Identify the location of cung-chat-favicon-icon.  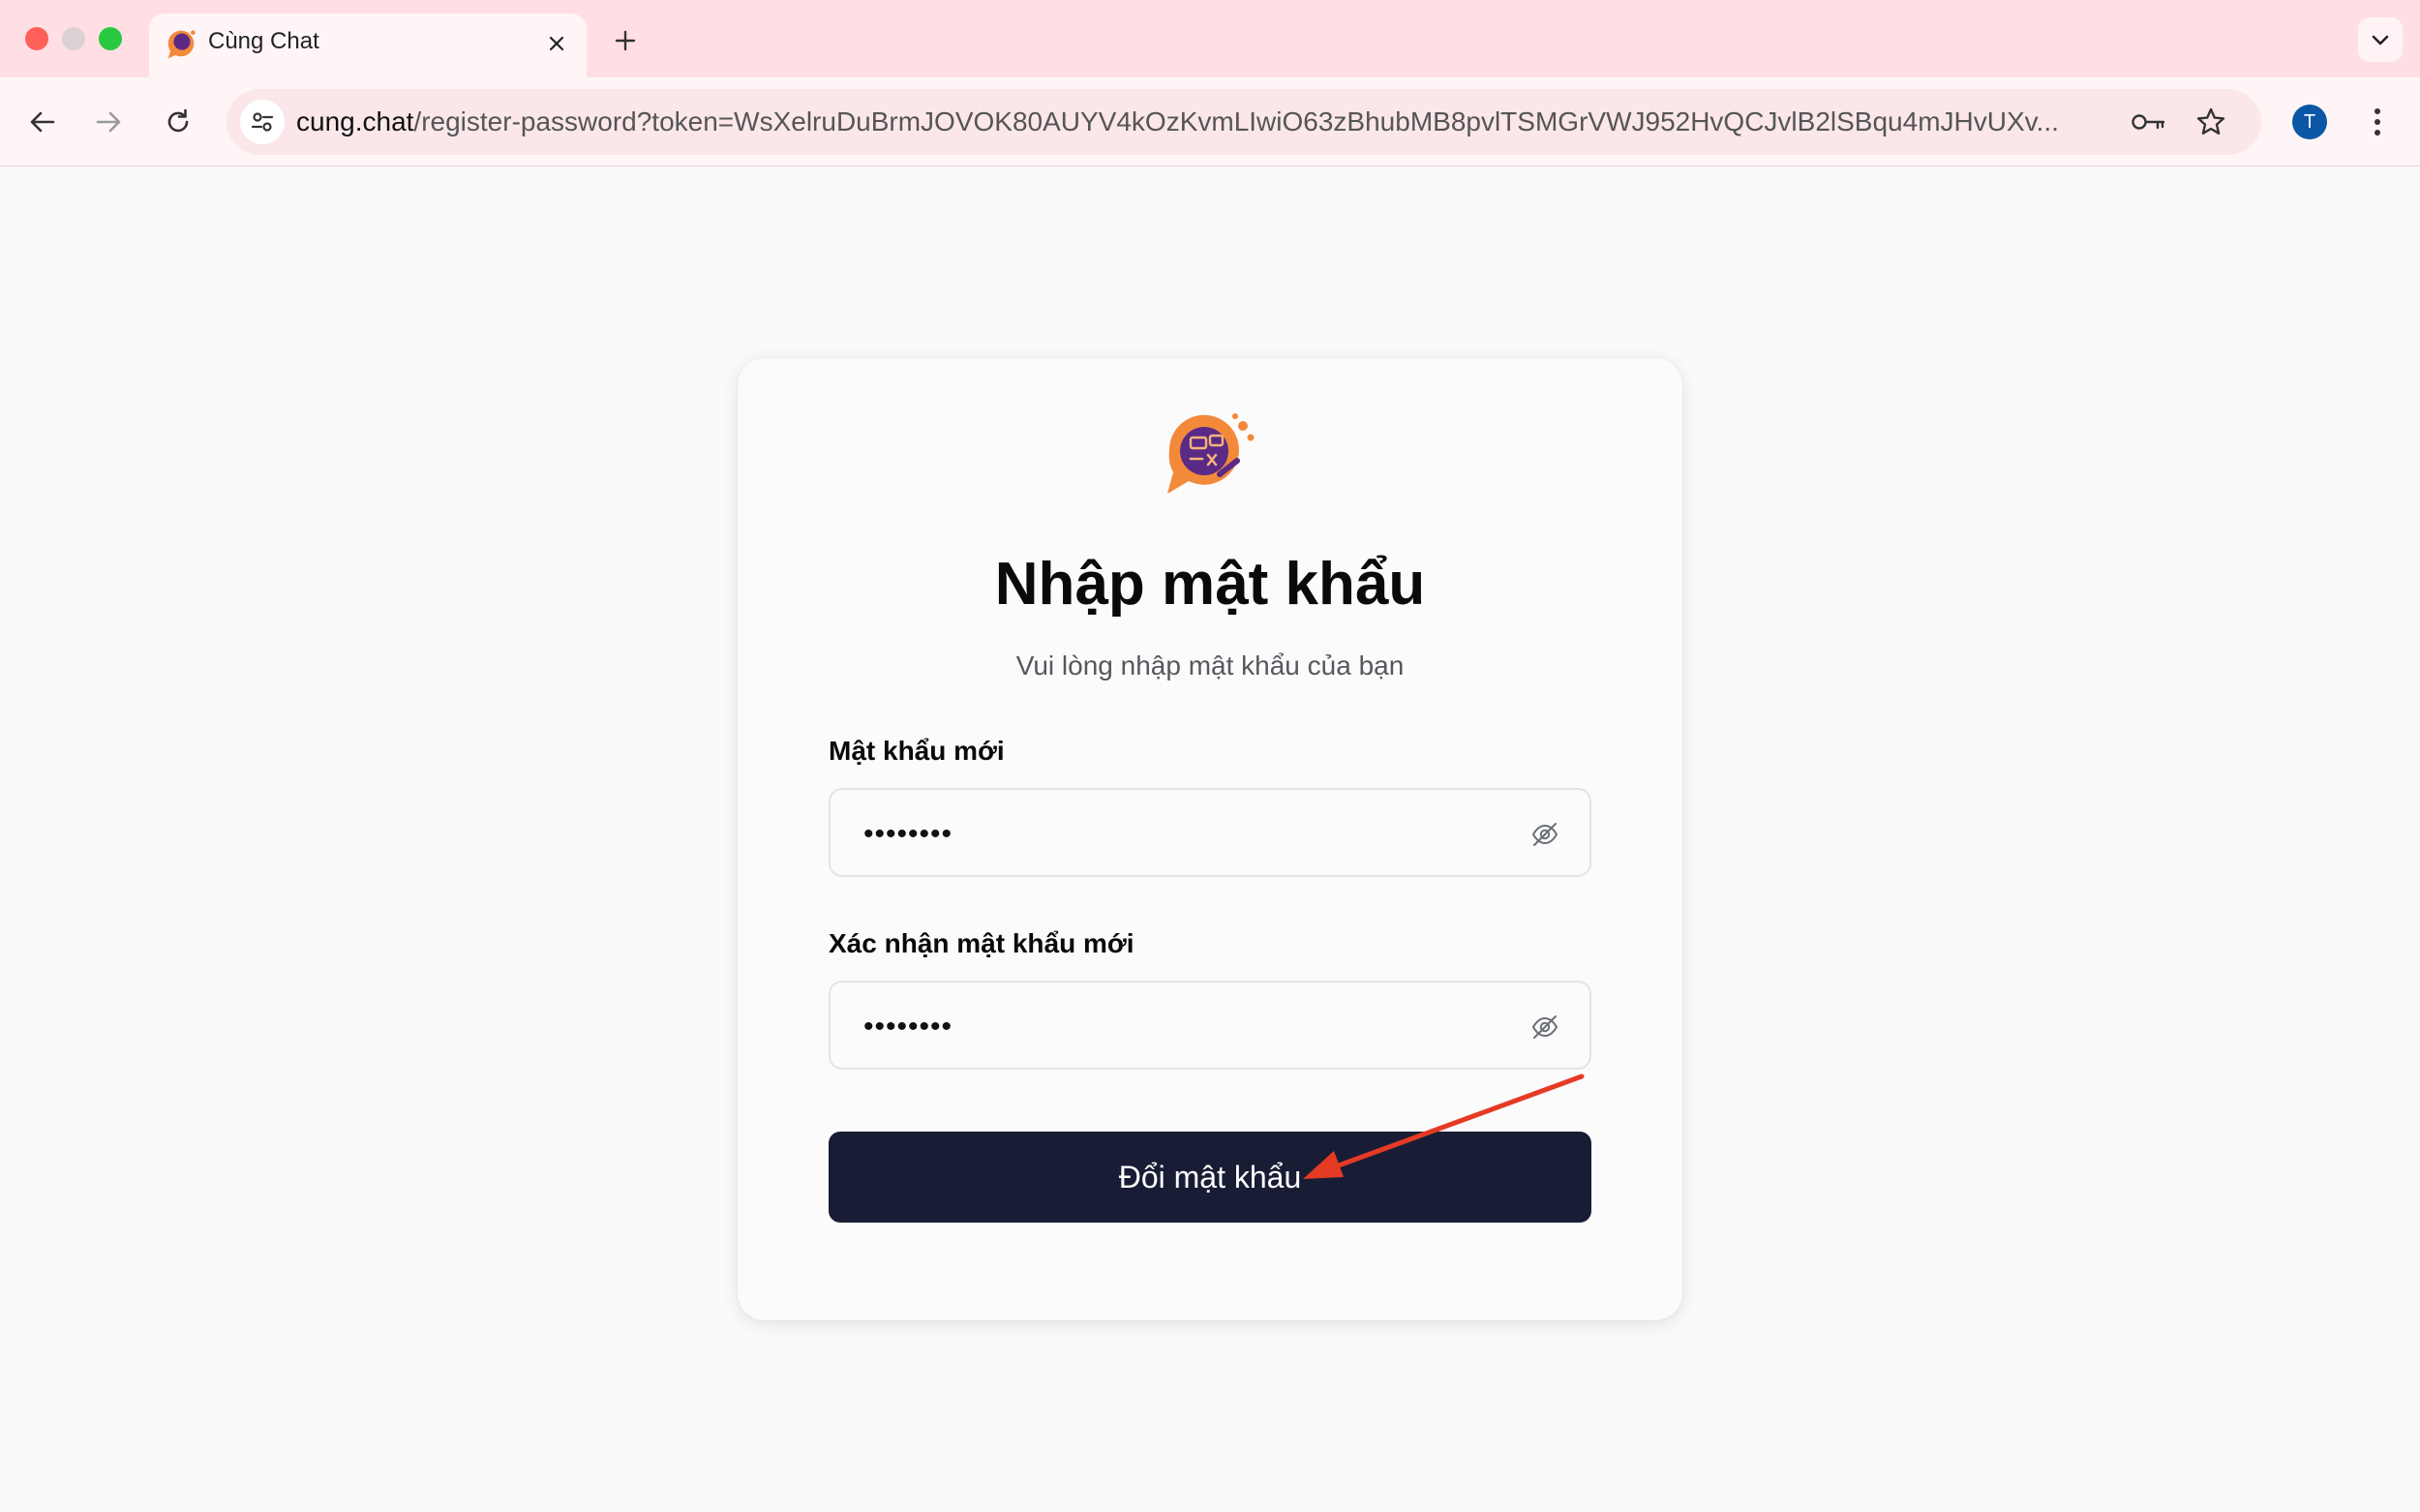
(181, 44).